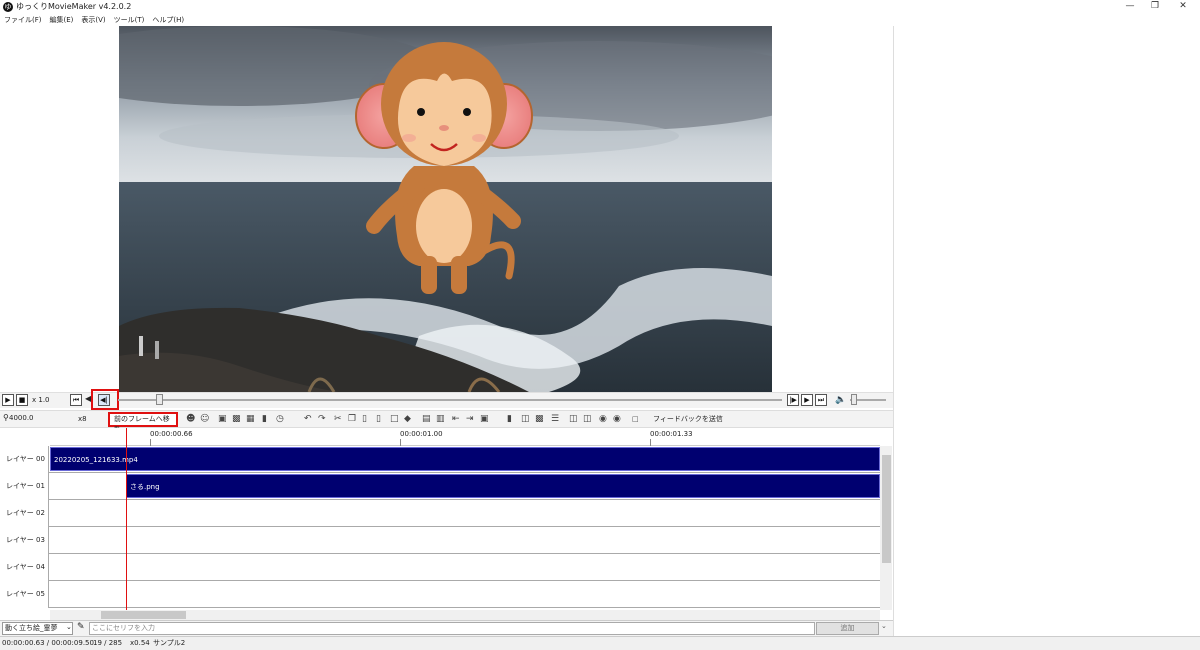  I want to click on redo-icon: ↷, so click(322, 419).